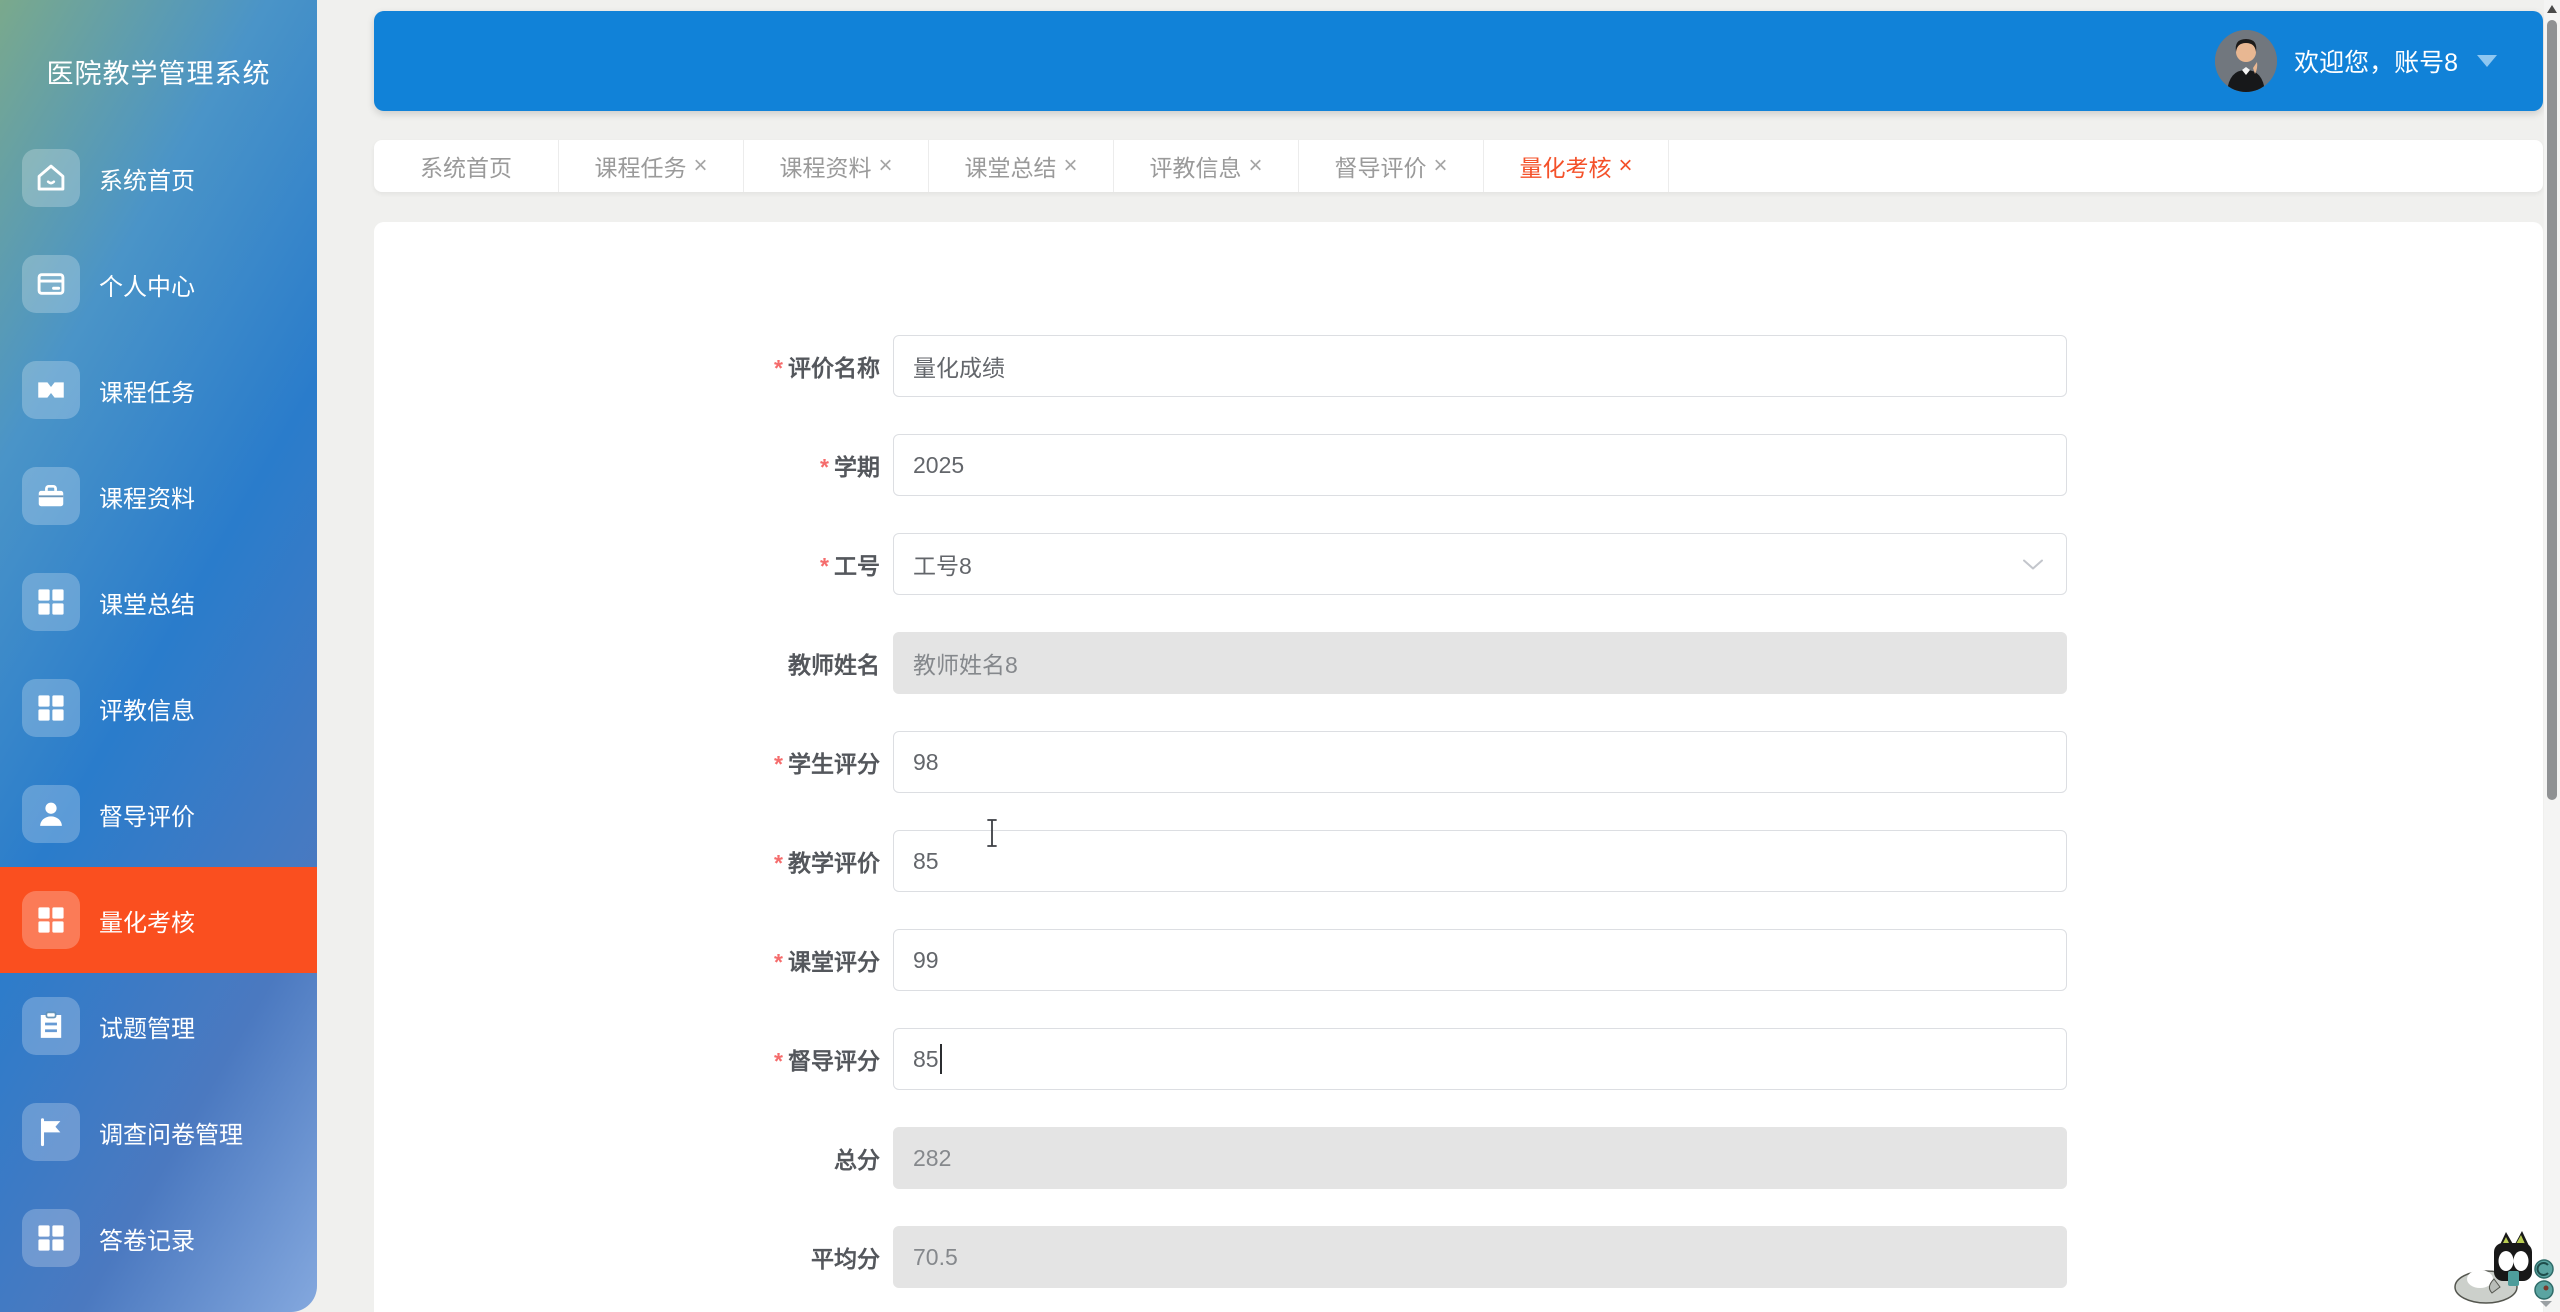  I want to click on form-row: 总分 282, so click(1458, 1158).